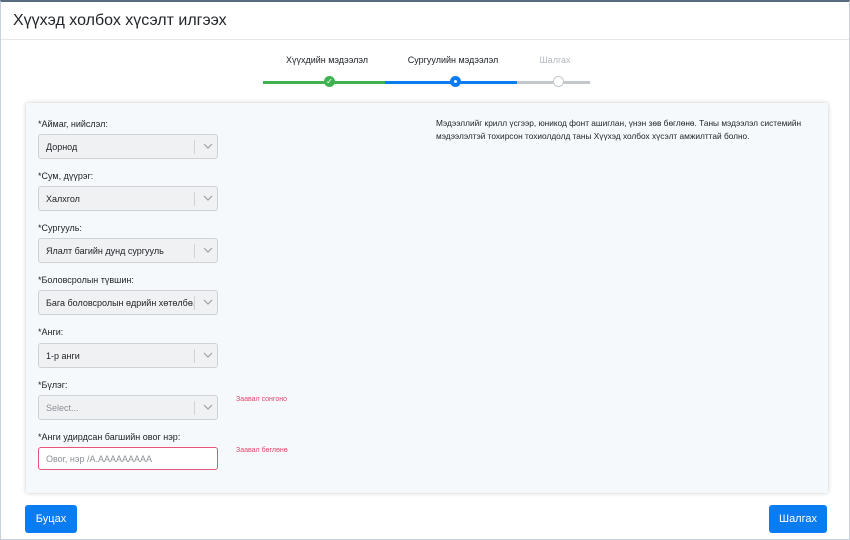 The image size is (850, 540). Describe the element at coordinates (63, 356) in the screenshot. I see `grade-value: 1-р анги` at that location.